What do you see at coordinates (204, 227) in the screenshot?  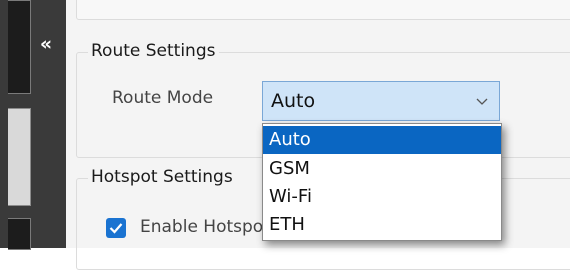 I see `enable-hotspot-label: Enable Hotspot` at bounding box center [204, 227].